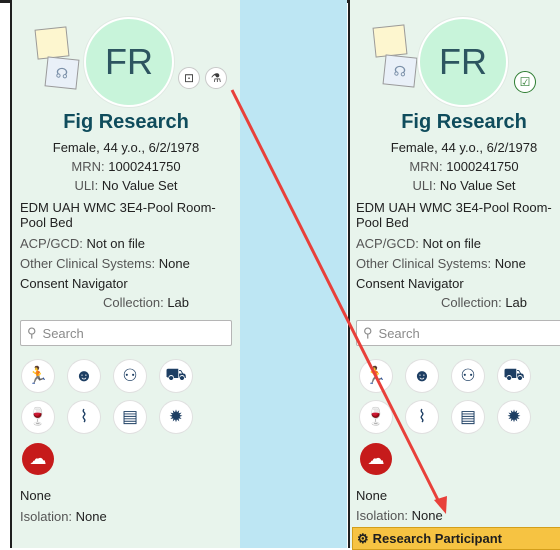 The width and height of the screenshot is (560, 550). I want to click on research-participant-banner: ⚙ Research Participant, so click(456, 538).